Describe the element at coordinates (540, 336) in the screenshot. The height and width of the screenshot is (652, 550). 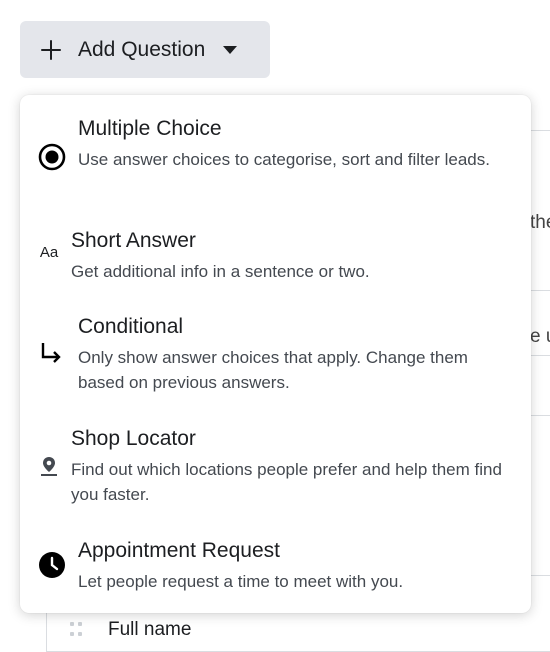
I see `background-text-fragment: e u` at that location.